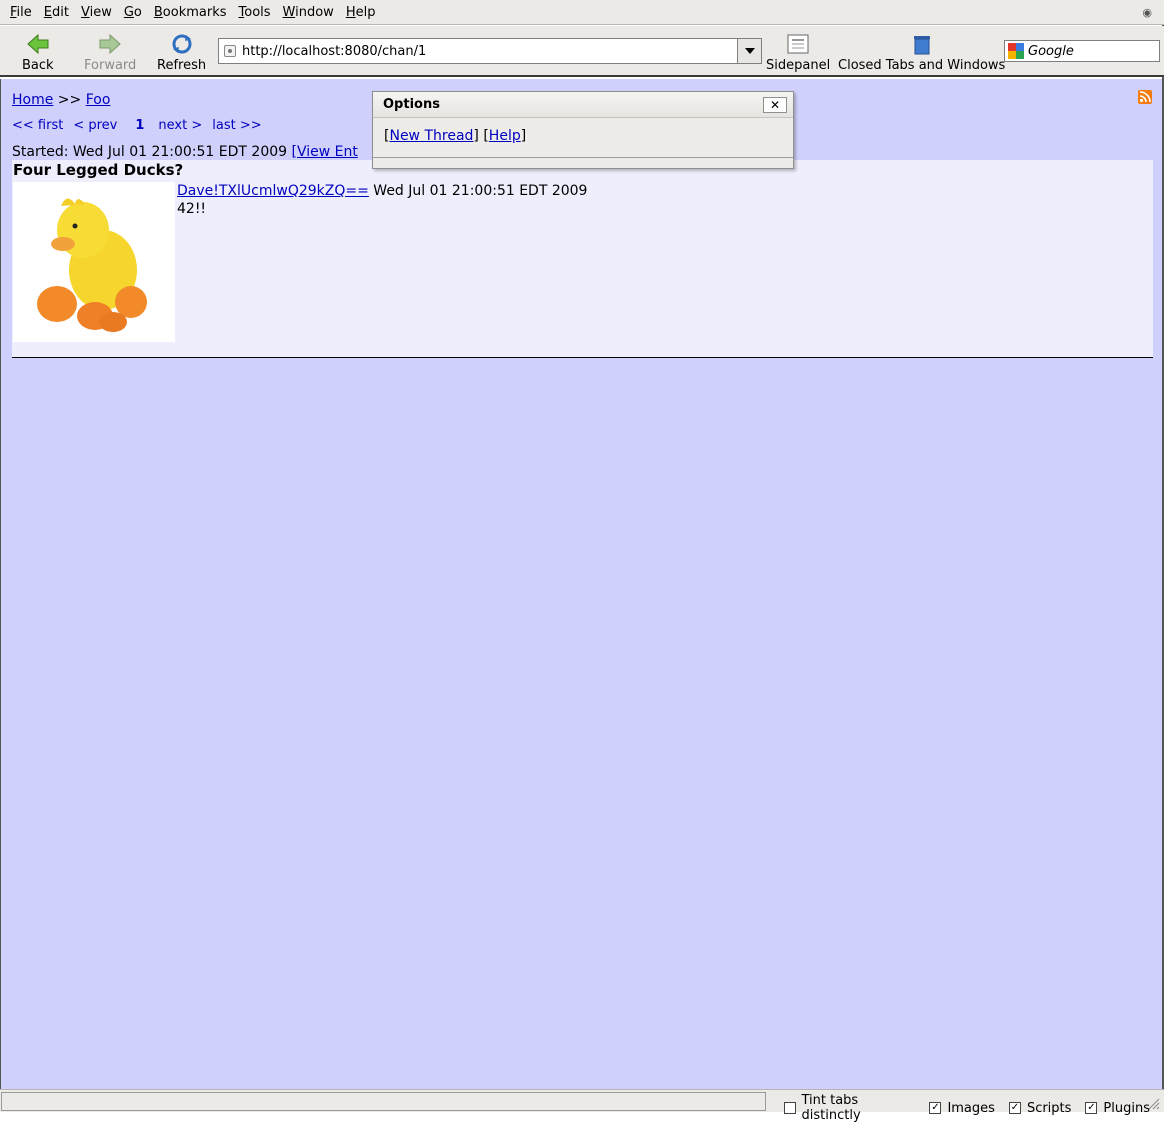 Image resolution: width=1164 pixels, height=1123 pixels. Describe the element at coordinates (255, 12) in the screenshot. I see `menu-tools: Tools` at that location.